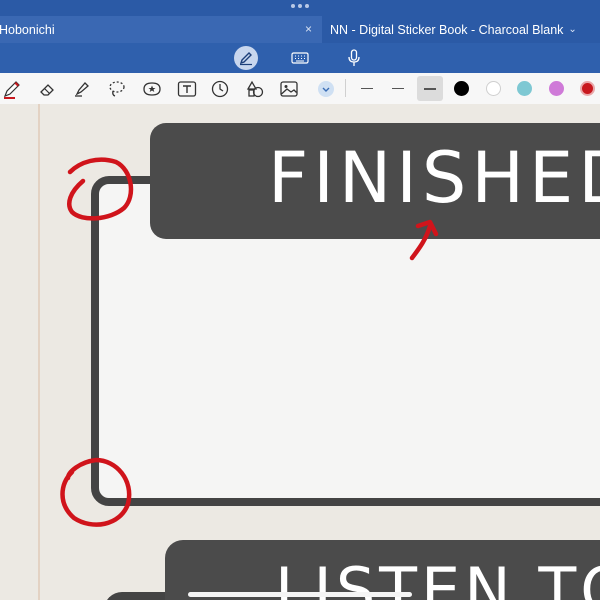 The image size is (600, 600). I want to click on more-indicator, so click(300, 6).